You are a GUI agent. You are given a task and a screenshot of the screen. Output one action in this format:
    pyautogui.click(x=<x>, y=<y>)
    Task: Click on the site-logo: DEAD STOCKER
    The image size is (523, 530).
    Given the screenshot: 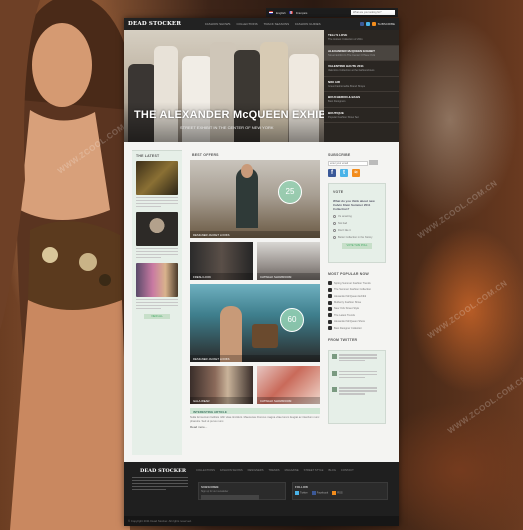 What is the action you would take?
    pyautogui.click(x=154, y=24)
    